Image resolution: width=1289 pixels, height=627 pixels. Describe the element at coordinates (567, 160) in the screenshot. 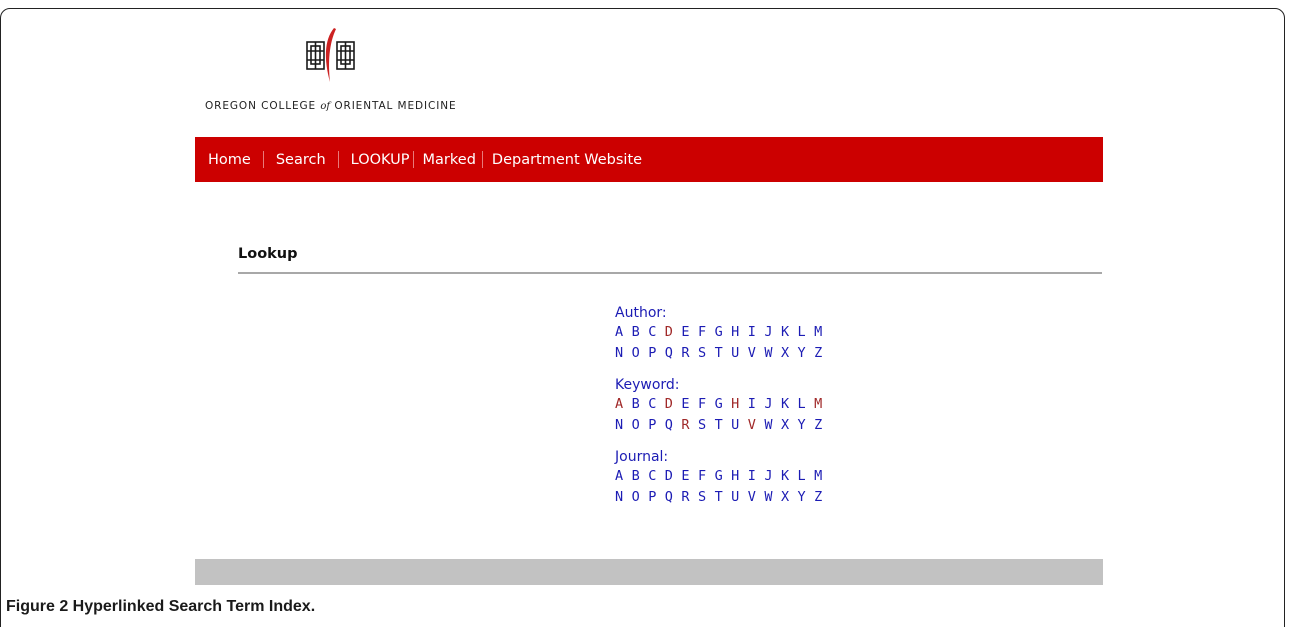

I see `nav-department-website-link: Department Website` at that location.